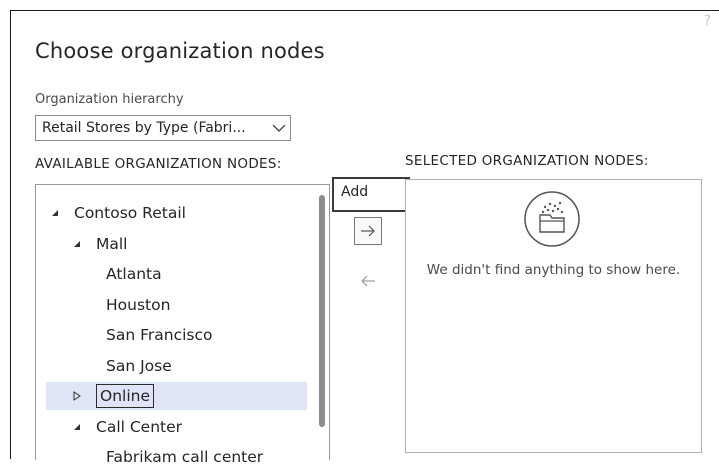 This screenshot has width=719, height=471. What do you see at coordinates (125, 396) in the screenshot?
I see `tree-node-label: Online` at bounding box center [125, 396].